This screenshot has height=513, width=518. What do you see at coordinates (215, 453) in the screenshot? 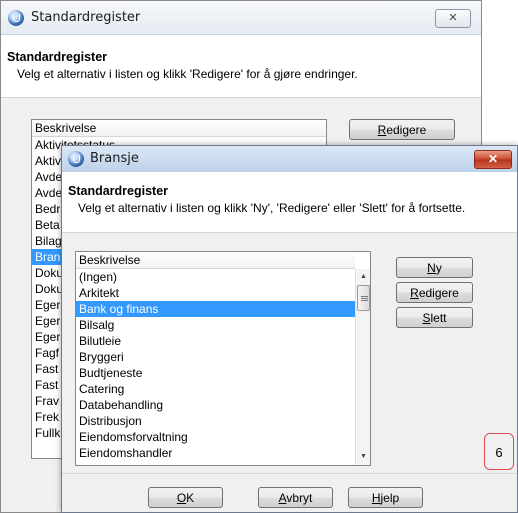
I see `list-item: Eiendomshandler` at bounding box center [215, 453].